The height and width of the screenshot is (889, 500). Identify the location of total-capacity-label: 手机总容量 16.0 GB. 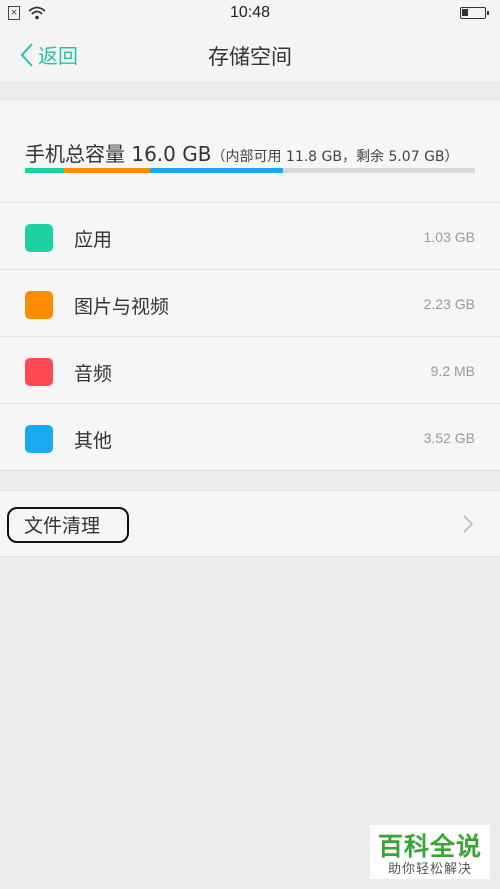
(118, 154).